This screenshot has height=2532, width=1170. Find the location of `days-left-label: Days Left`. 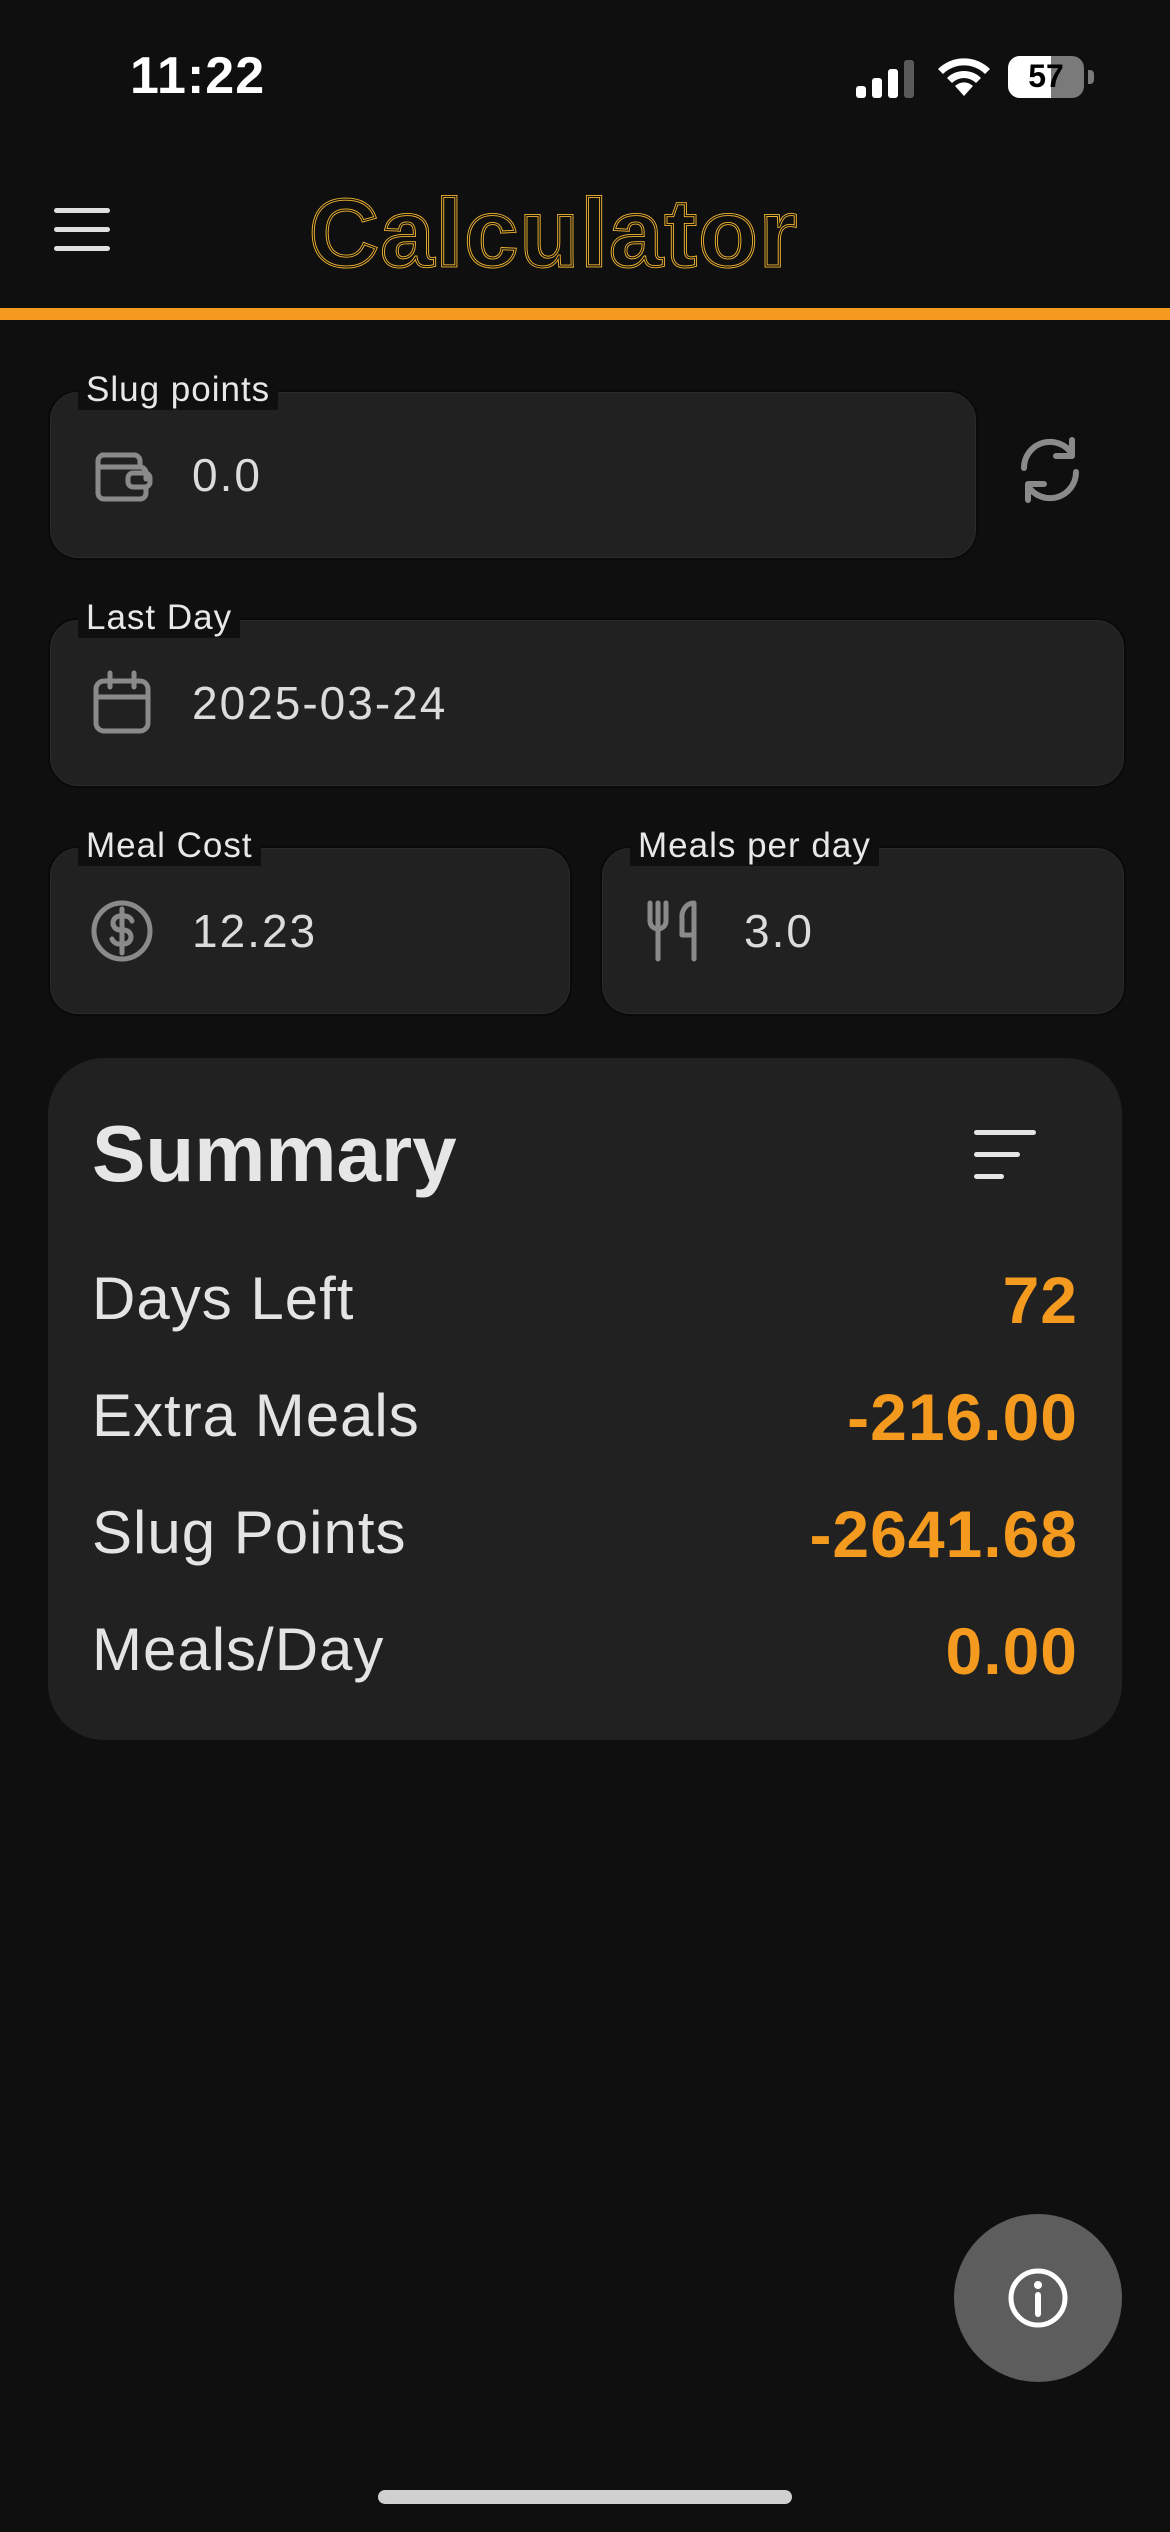

days-left-label: Days Left is located at coordinates (223, 1298).